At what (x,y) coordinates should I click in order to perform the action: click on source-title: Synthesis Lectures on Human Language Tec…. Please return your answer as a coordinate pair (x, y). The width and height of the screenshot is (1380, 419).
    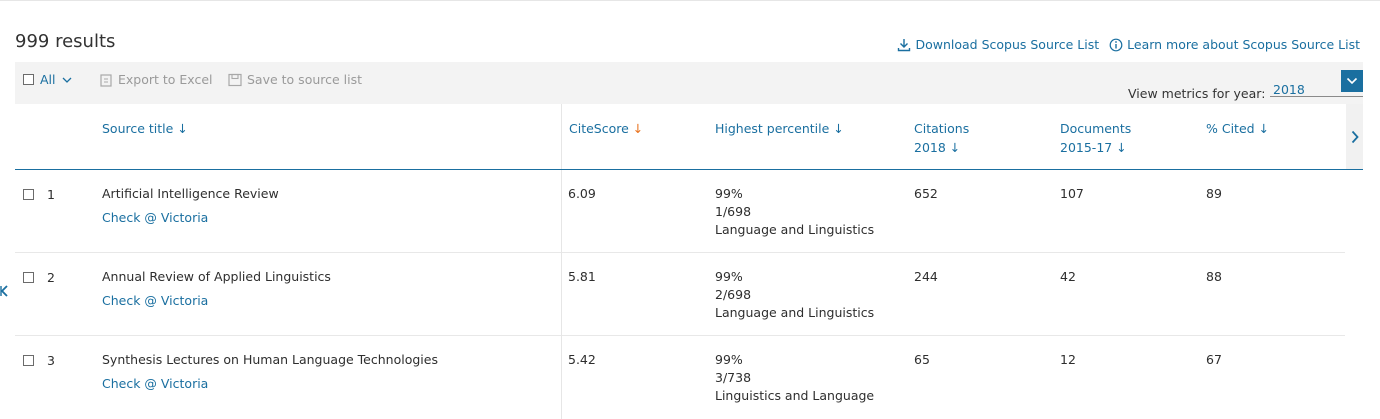
    Looking at the image, I should click on (270, 360).